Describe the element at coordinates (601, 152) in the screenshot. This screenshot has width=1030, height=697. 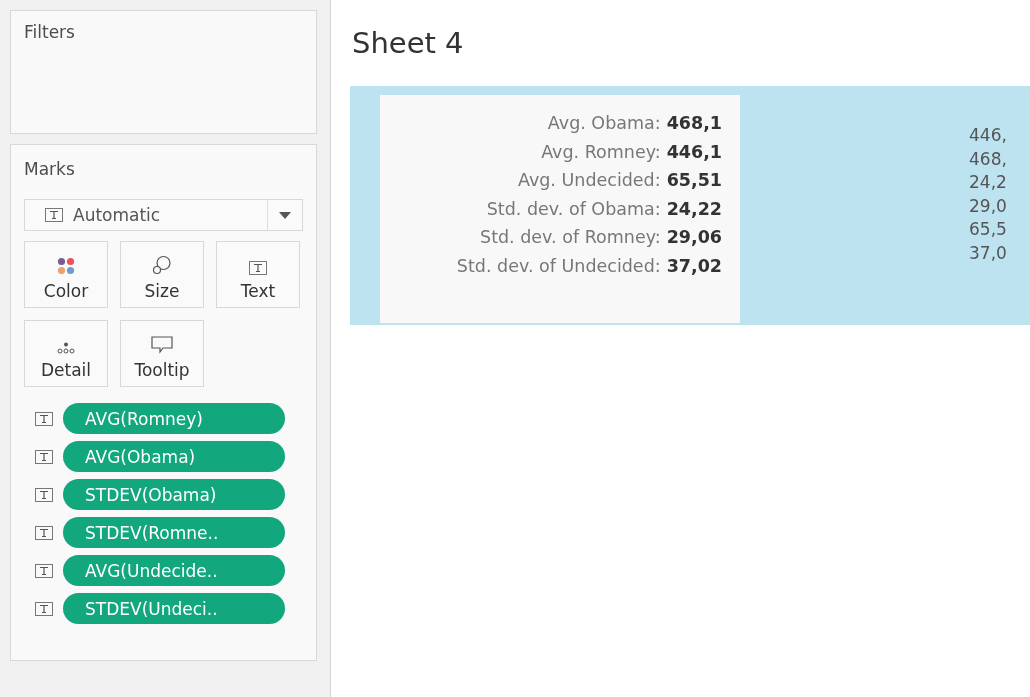
I see `tooltip-label: Avg. Romney:` at that location.